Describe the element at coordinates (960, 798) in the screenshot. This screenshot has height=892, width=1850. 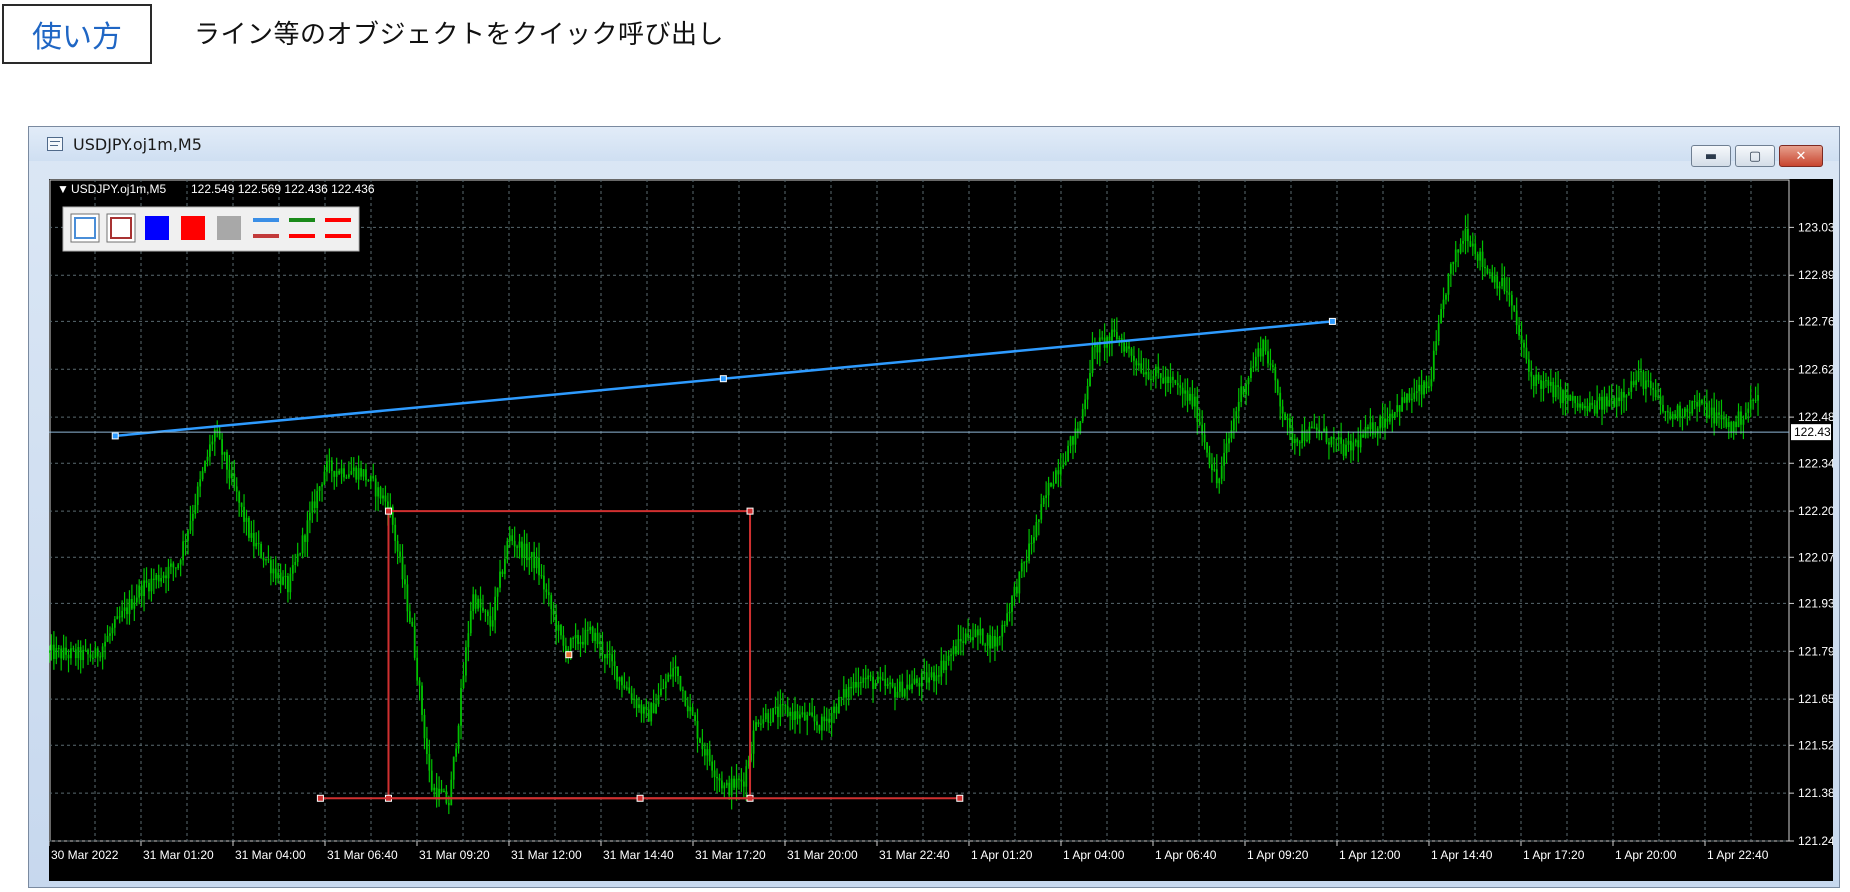
I see `segment-handle-end` at that location.